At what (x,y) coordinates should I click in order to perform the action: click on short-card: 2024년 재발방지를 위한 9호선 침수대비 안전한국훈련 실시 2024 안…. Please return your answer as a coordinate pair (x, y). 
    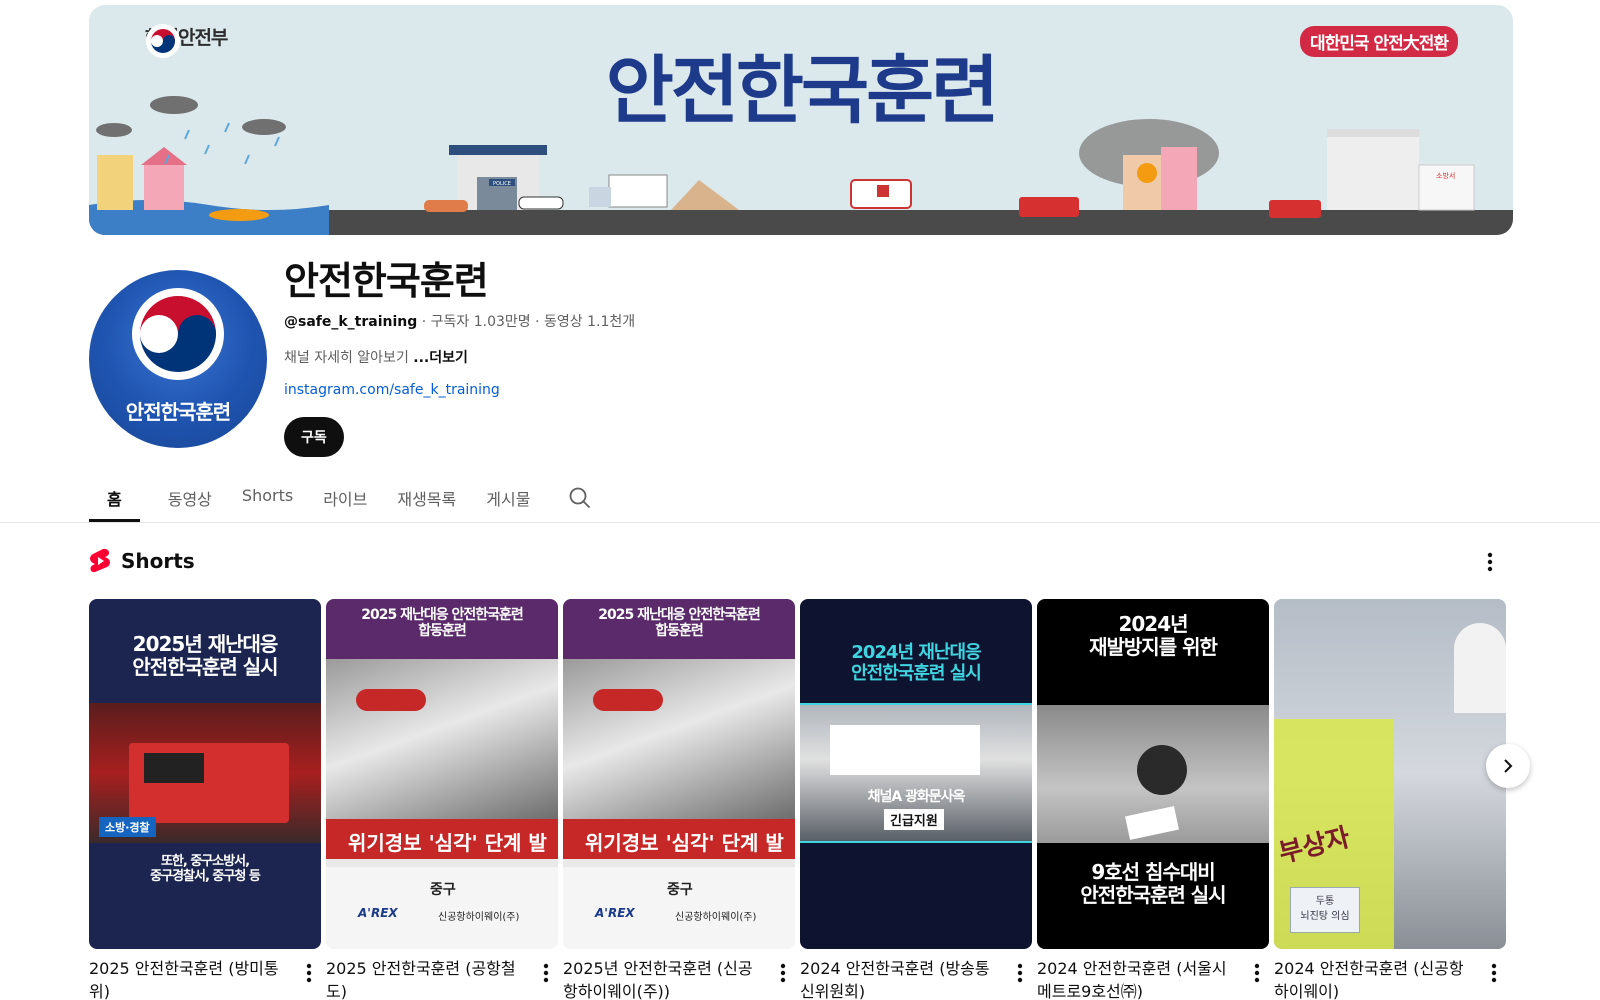
    Looking at the image, I should click on (1153, 799).